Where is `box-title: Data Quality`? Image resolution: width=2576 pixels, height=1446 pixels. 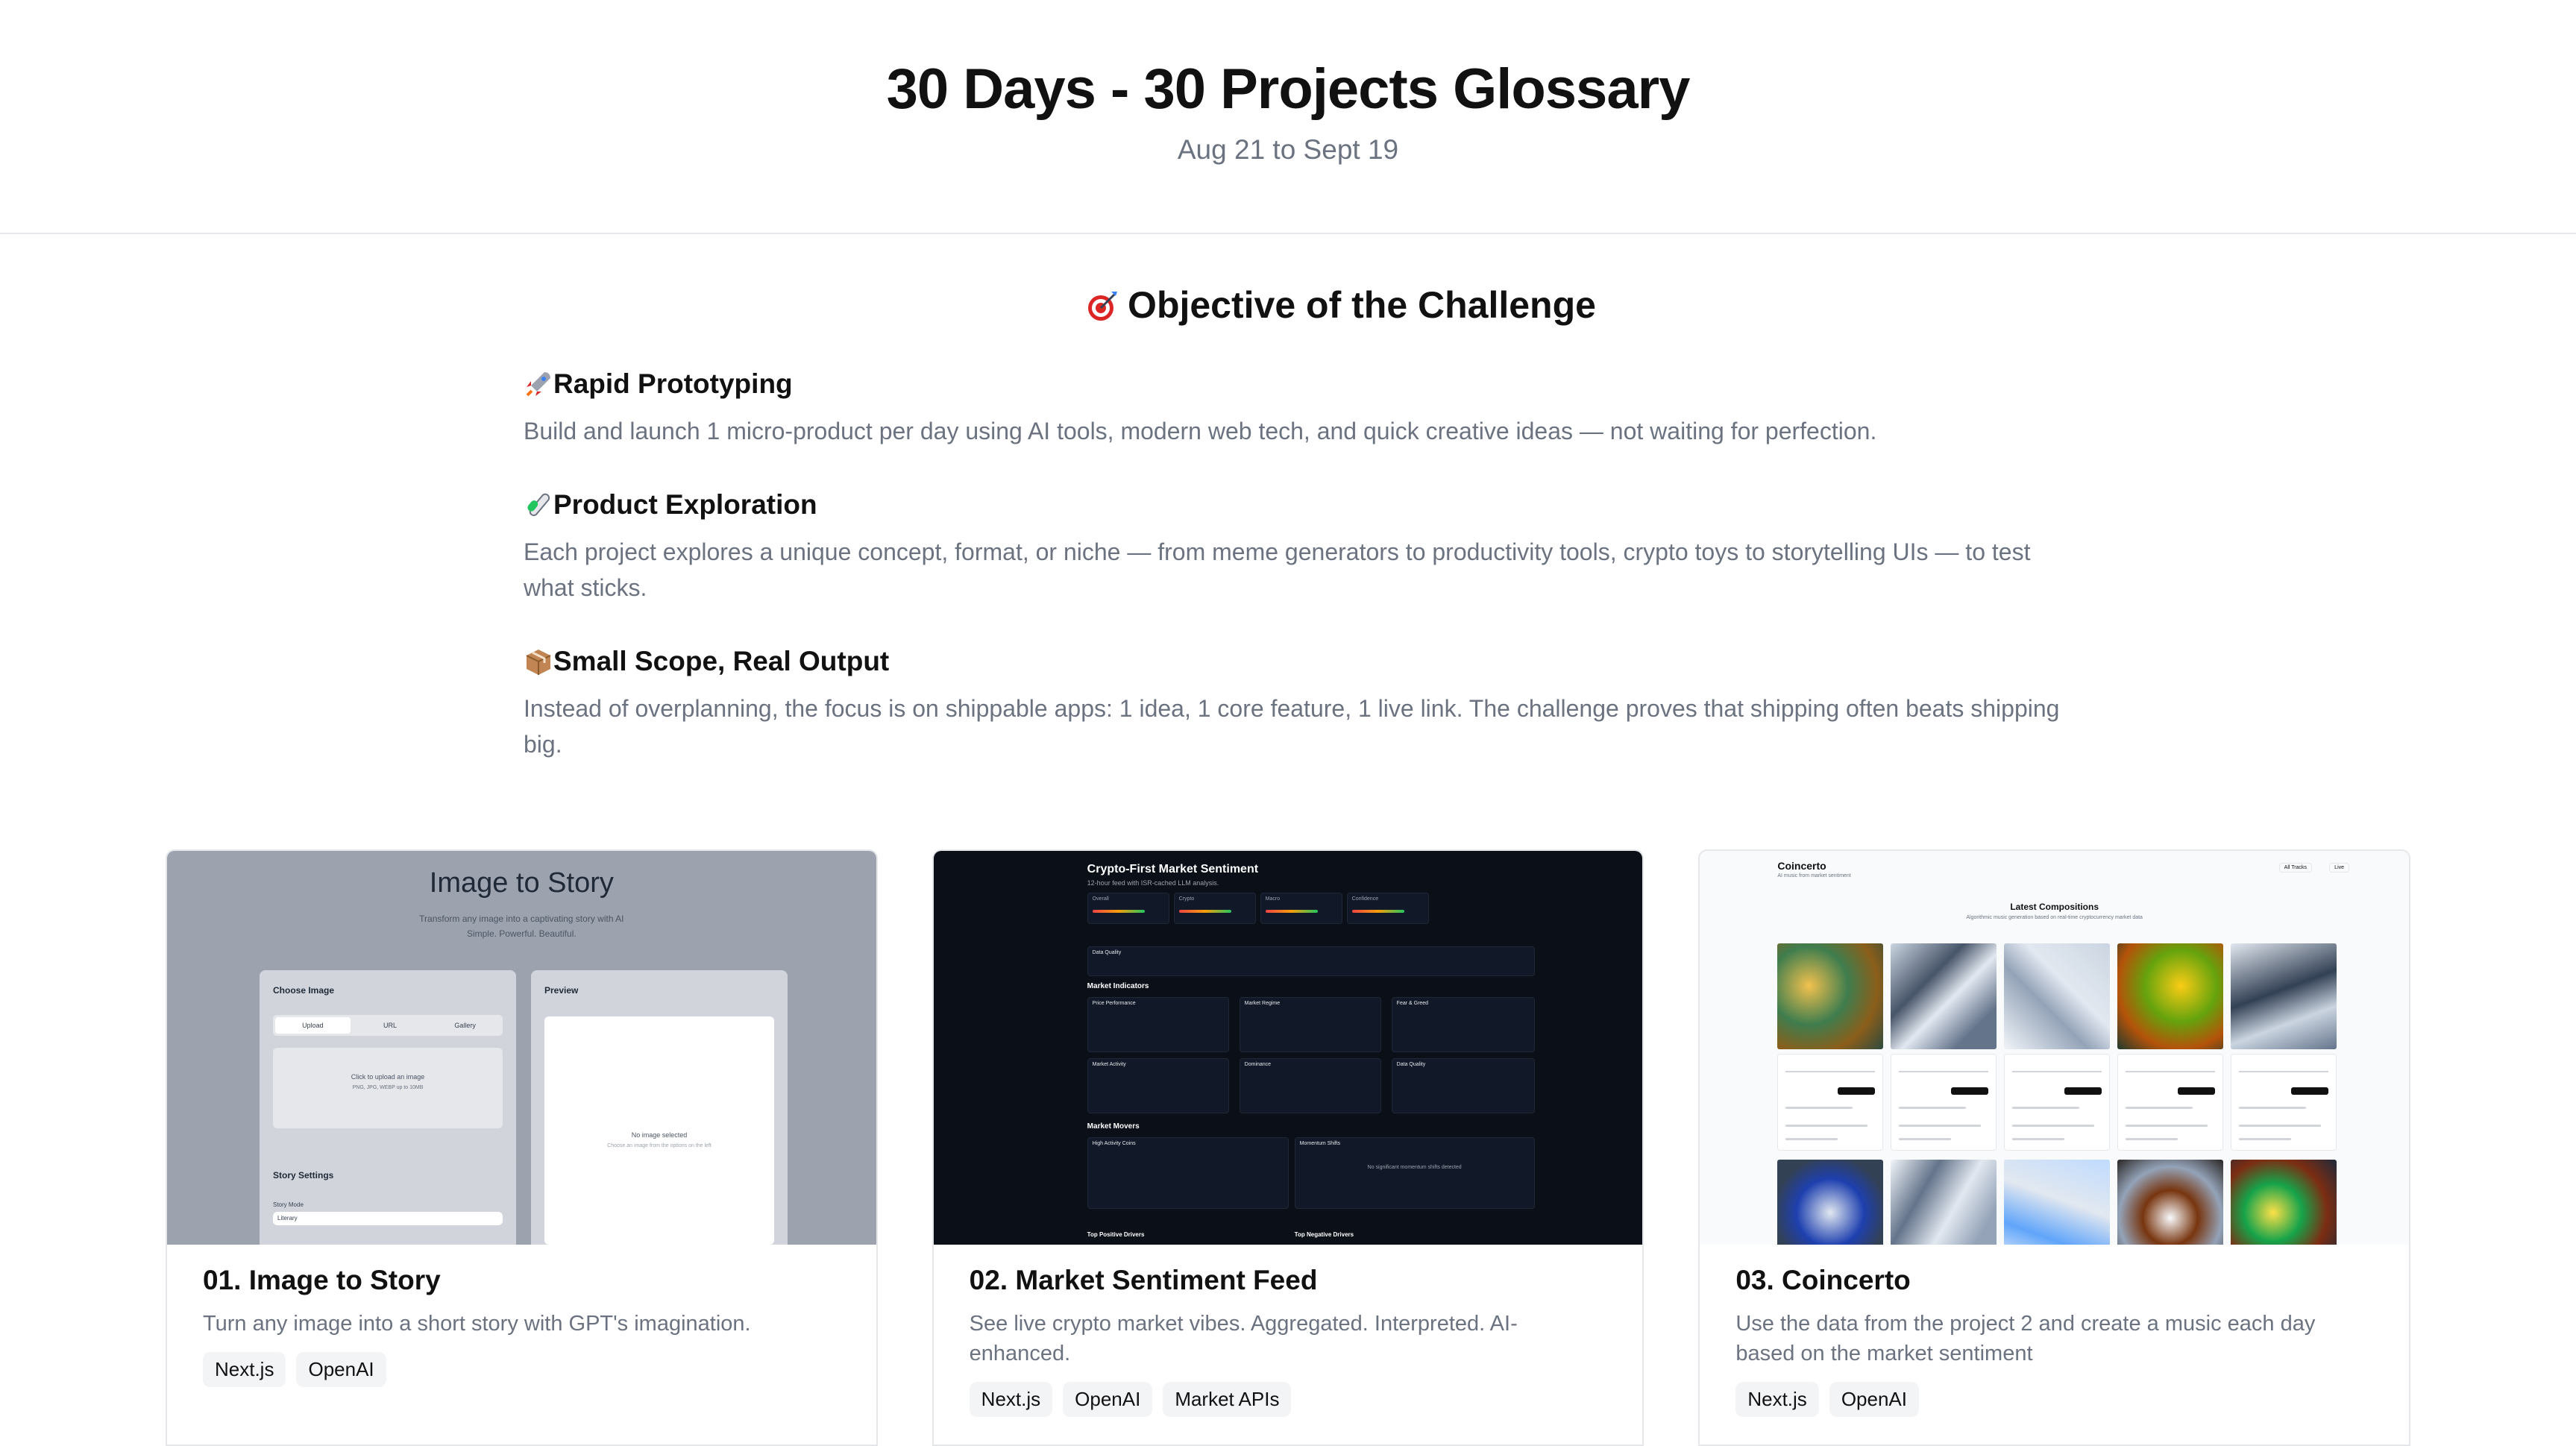 box-title: Data Quality is located at coordinates (1107, 952).